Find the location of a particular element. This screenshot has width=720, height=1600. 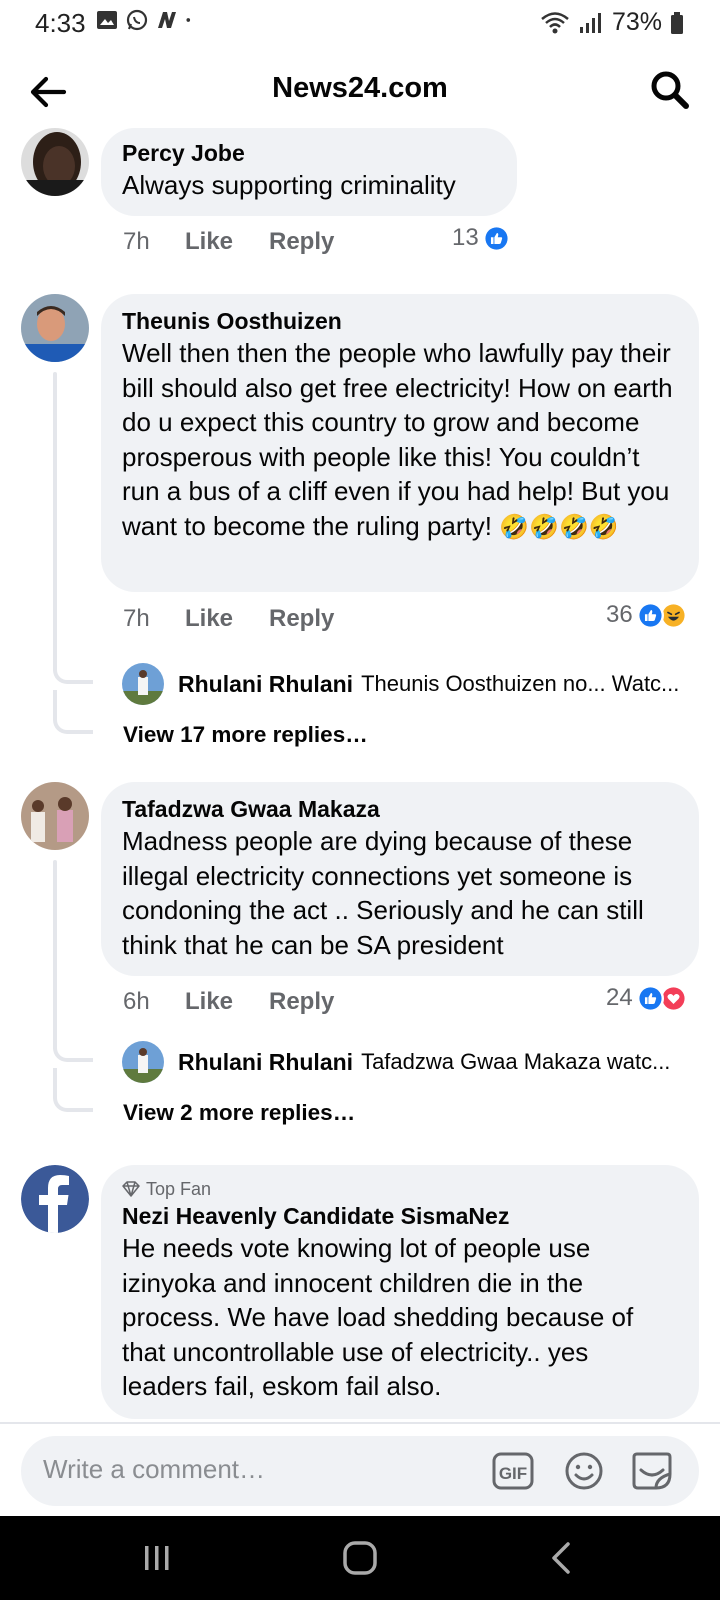

signal-icon is located at coordinates (590, 22).